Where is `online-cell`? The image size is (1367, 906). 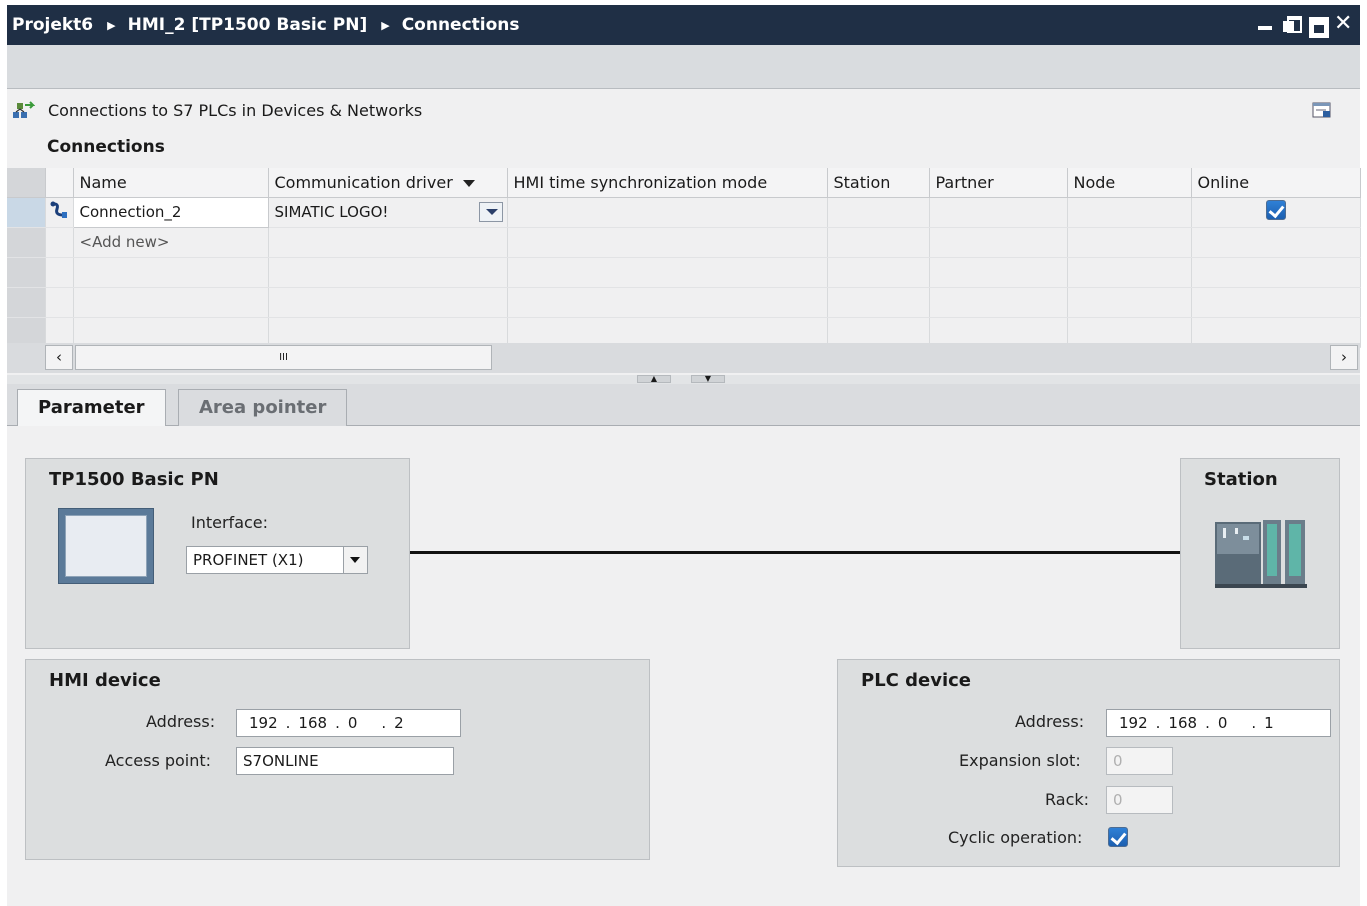
online-cell is located at coordinates (1276, 212).